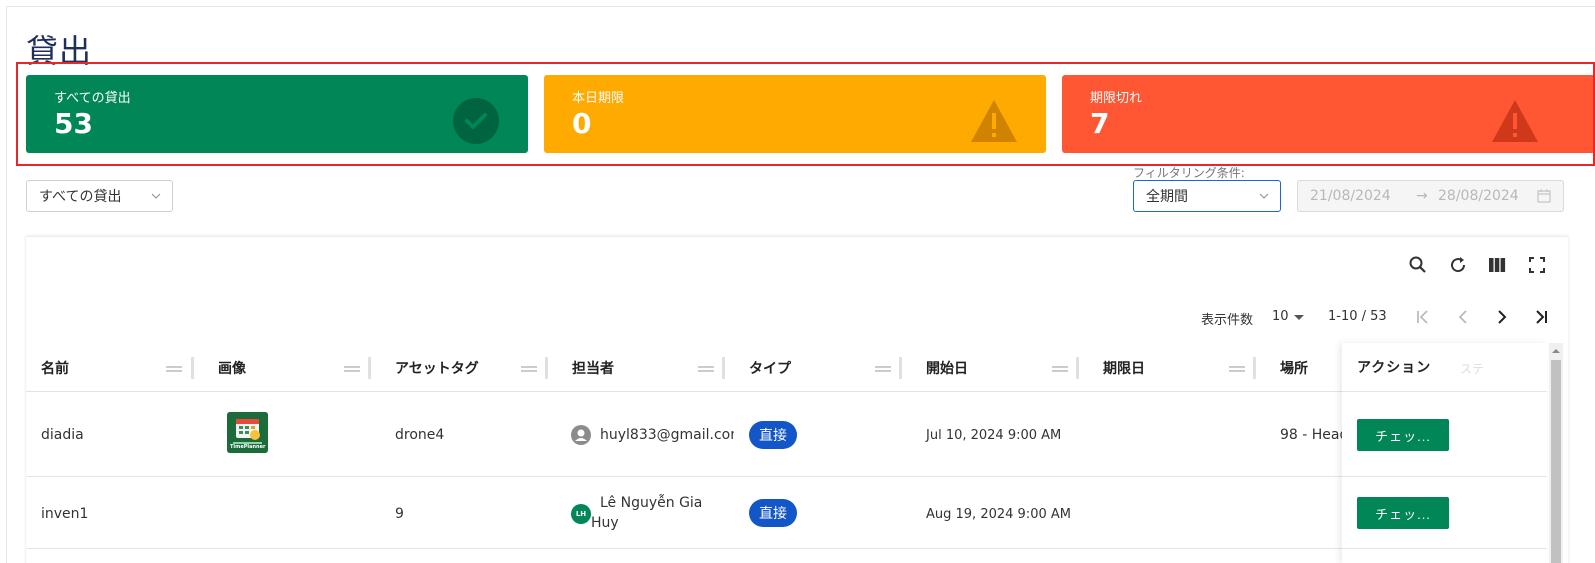 The width and height of the screenshot is (1595, 563). I want to click on first-page-icon, so click(1423, 317).